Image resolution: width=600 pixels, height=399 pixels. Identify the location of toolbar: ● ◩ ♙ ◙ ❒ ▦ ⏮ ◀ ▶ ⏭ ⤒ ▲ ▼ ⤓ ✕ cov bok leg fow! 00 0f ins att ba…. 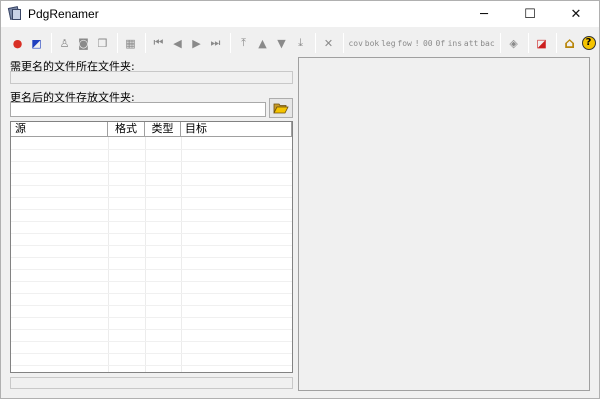
(300, 43).